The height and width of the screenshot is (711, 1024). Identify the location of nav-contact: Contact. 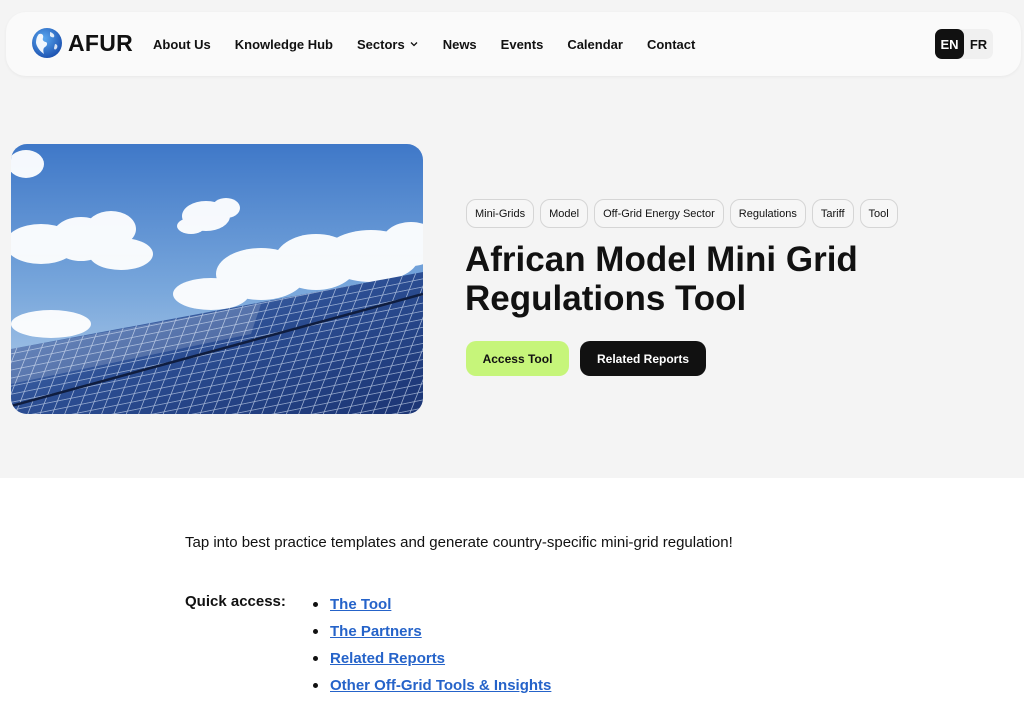
(671, 44).